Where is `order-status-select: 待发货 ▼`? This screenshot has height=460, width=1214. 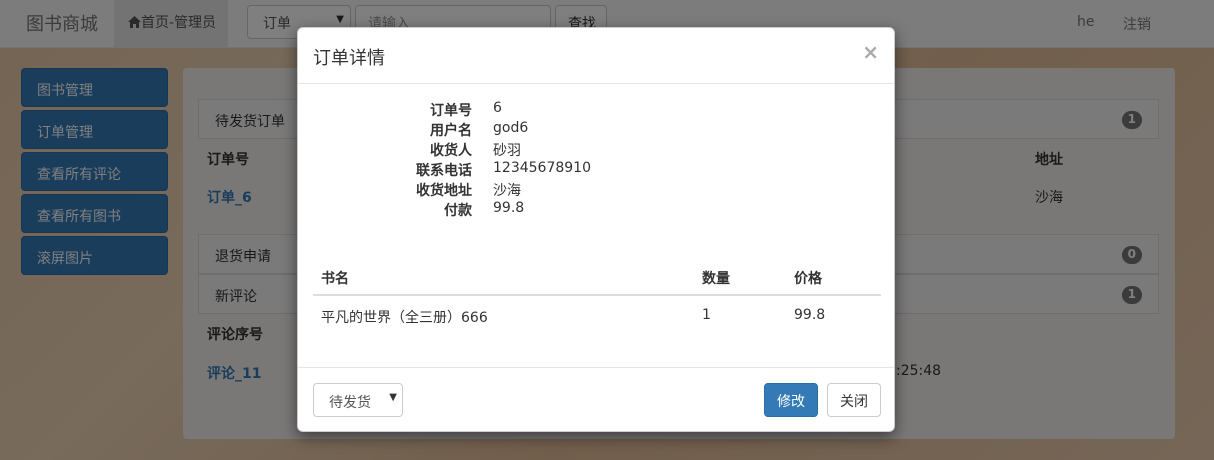
order-status-select: 待发货 ▼ is located at coordinates (358, 400).